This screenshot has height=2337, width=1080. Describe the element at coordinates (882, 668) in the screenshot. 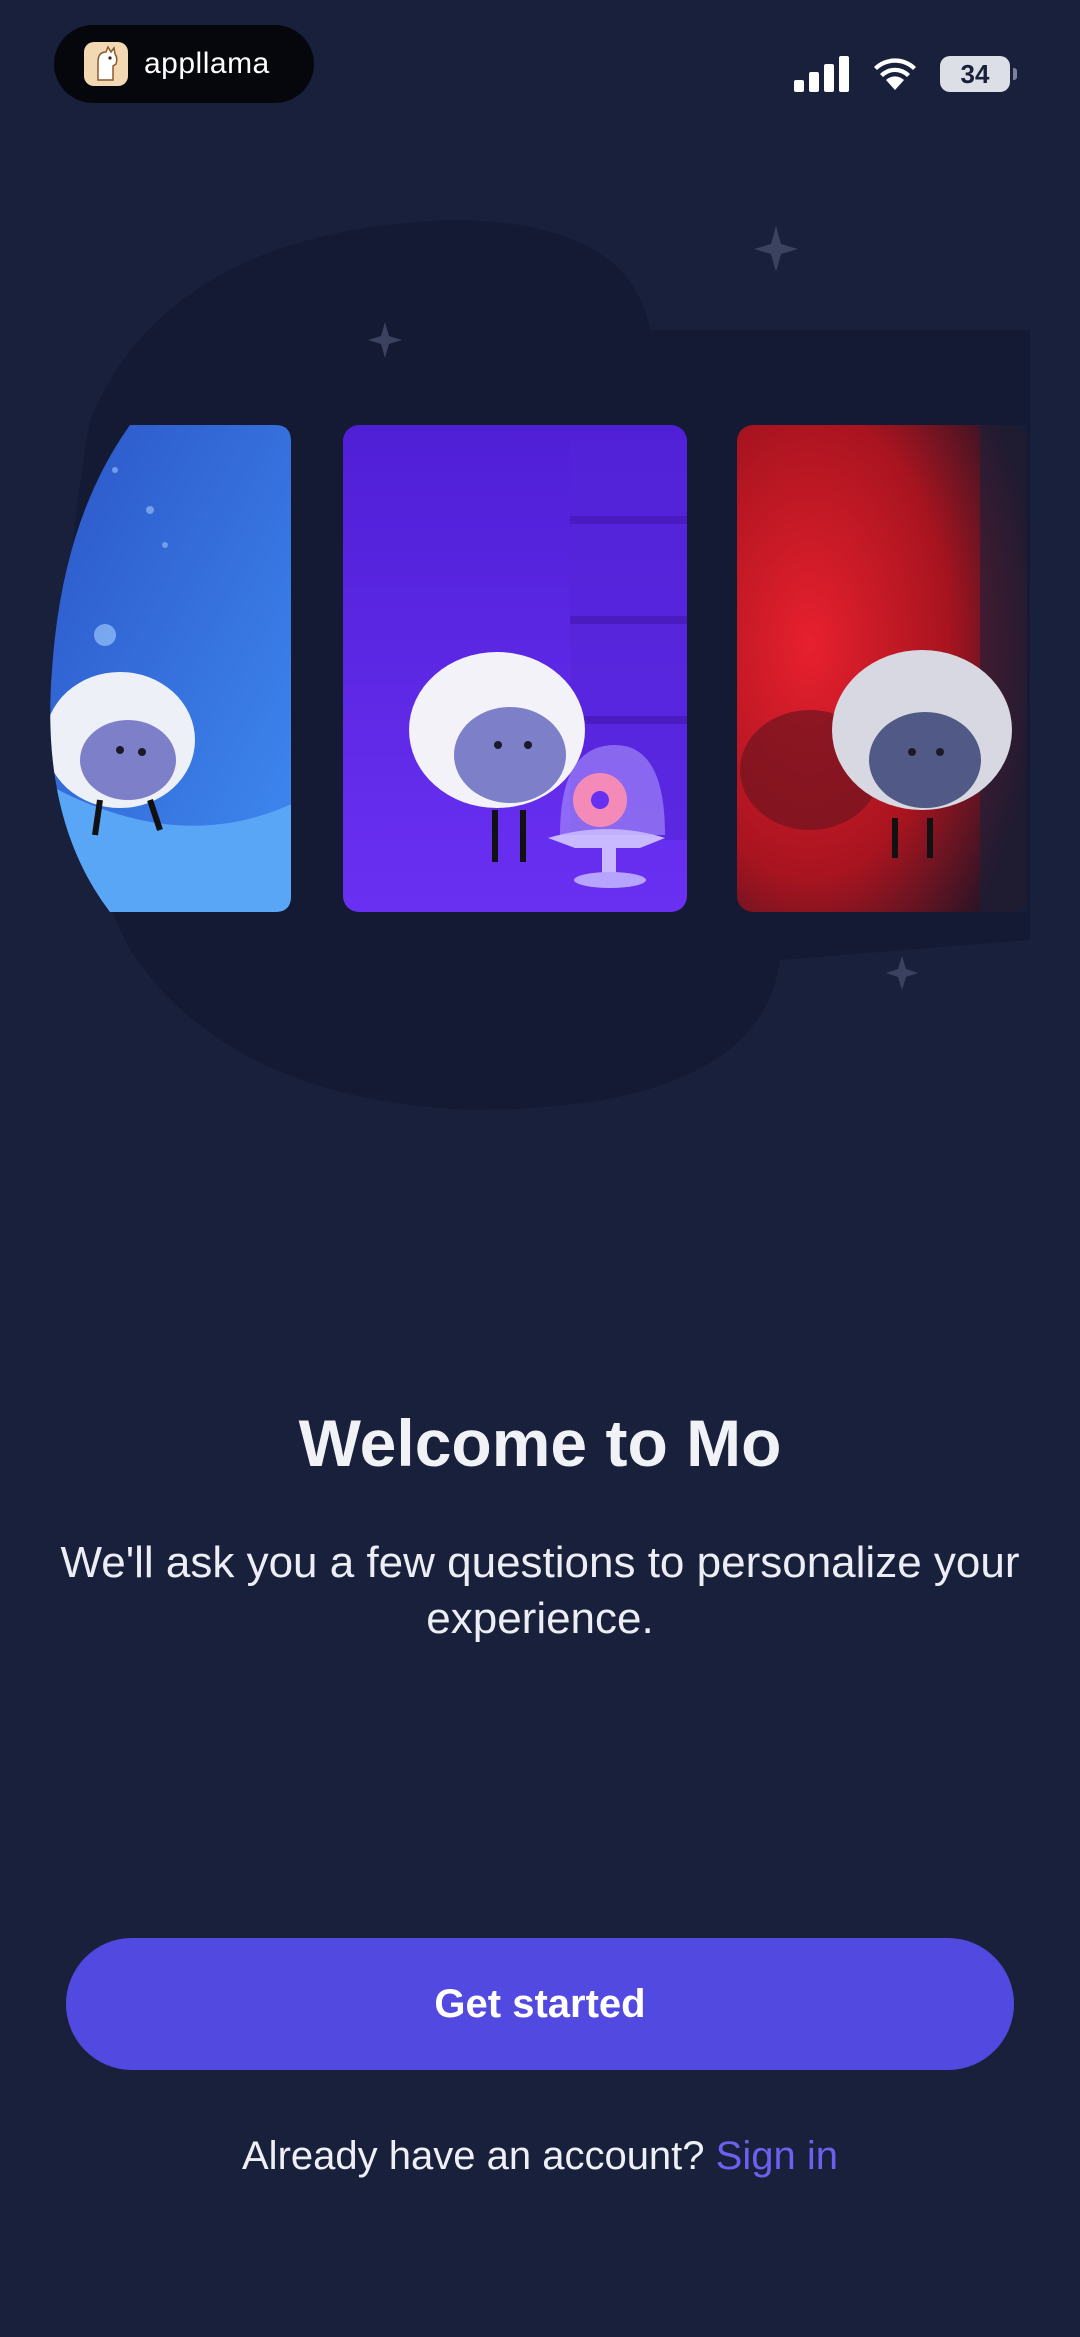

I see `red-spotlight-card` at that location.